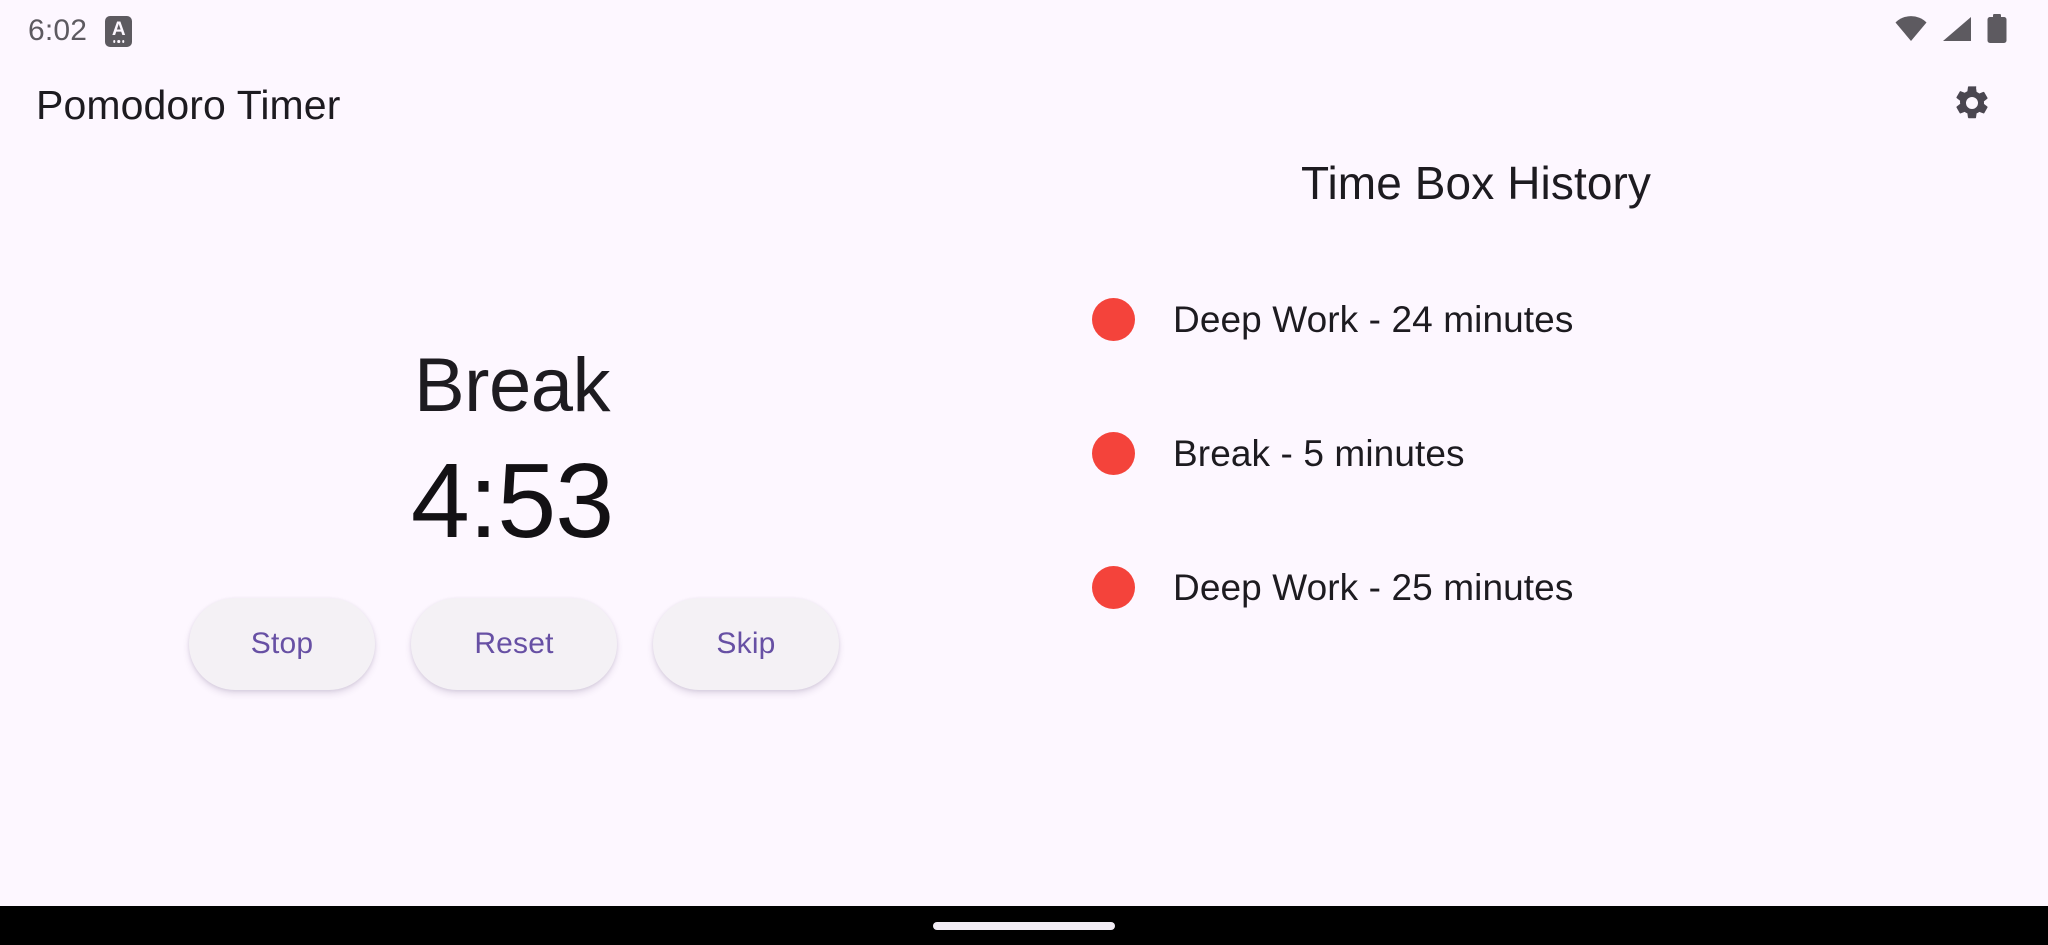  I want to click on system-navigation-bar, so click(1024, 925).